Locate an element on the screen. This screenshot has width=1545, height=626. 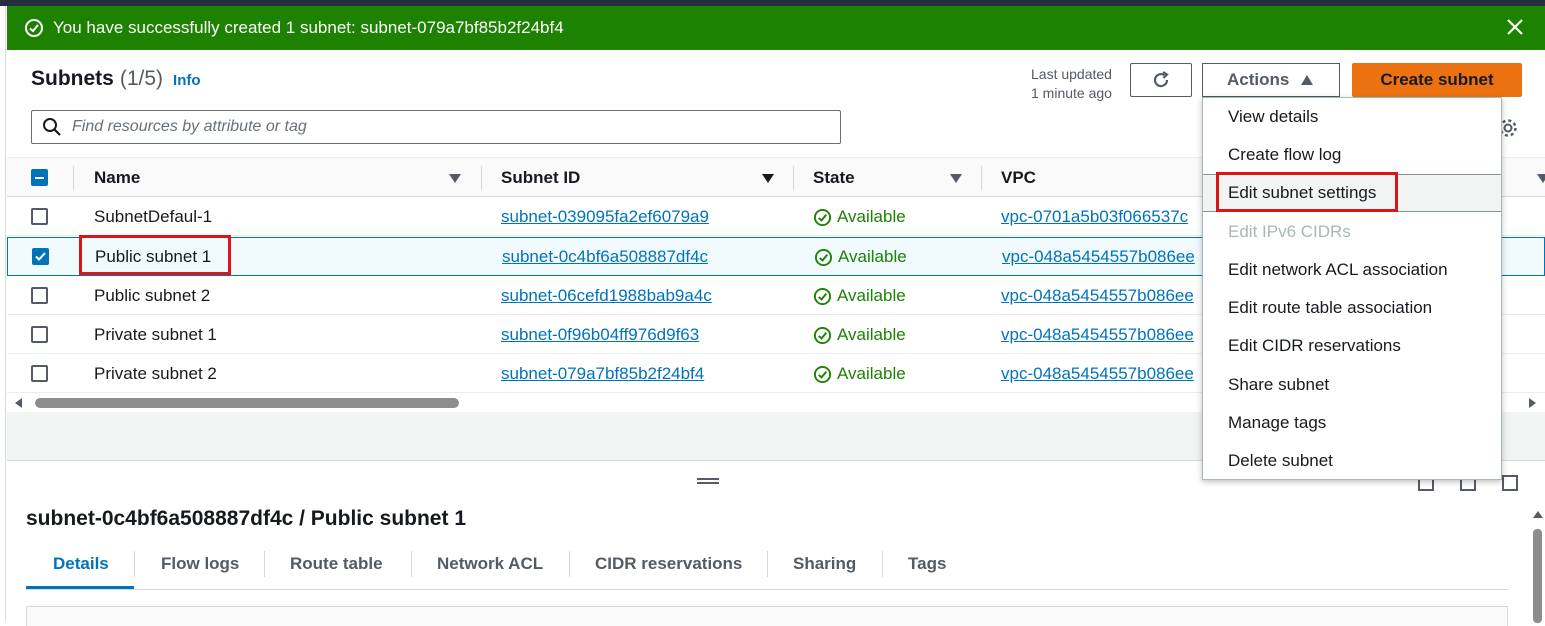
tab-sharing: Sharing is located at coordinates (824, 564).